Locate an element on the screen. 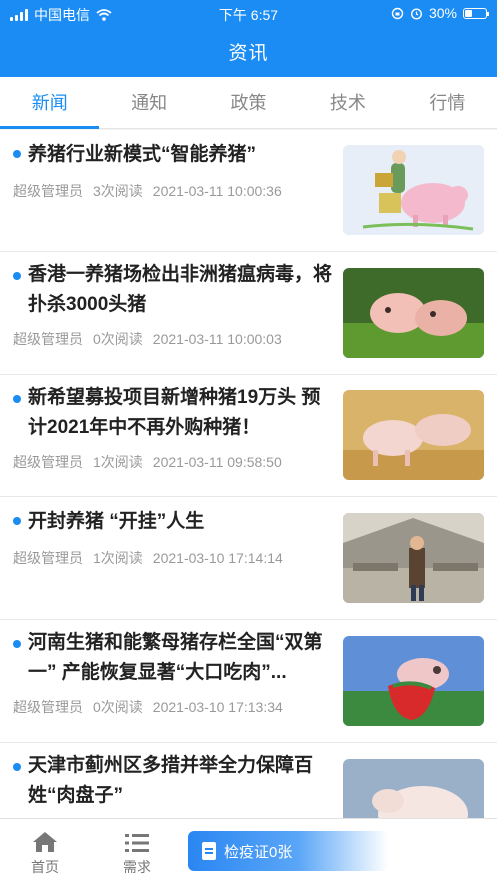 The image size is (497, 883). battery-icon is located at coordinates (476, 13).